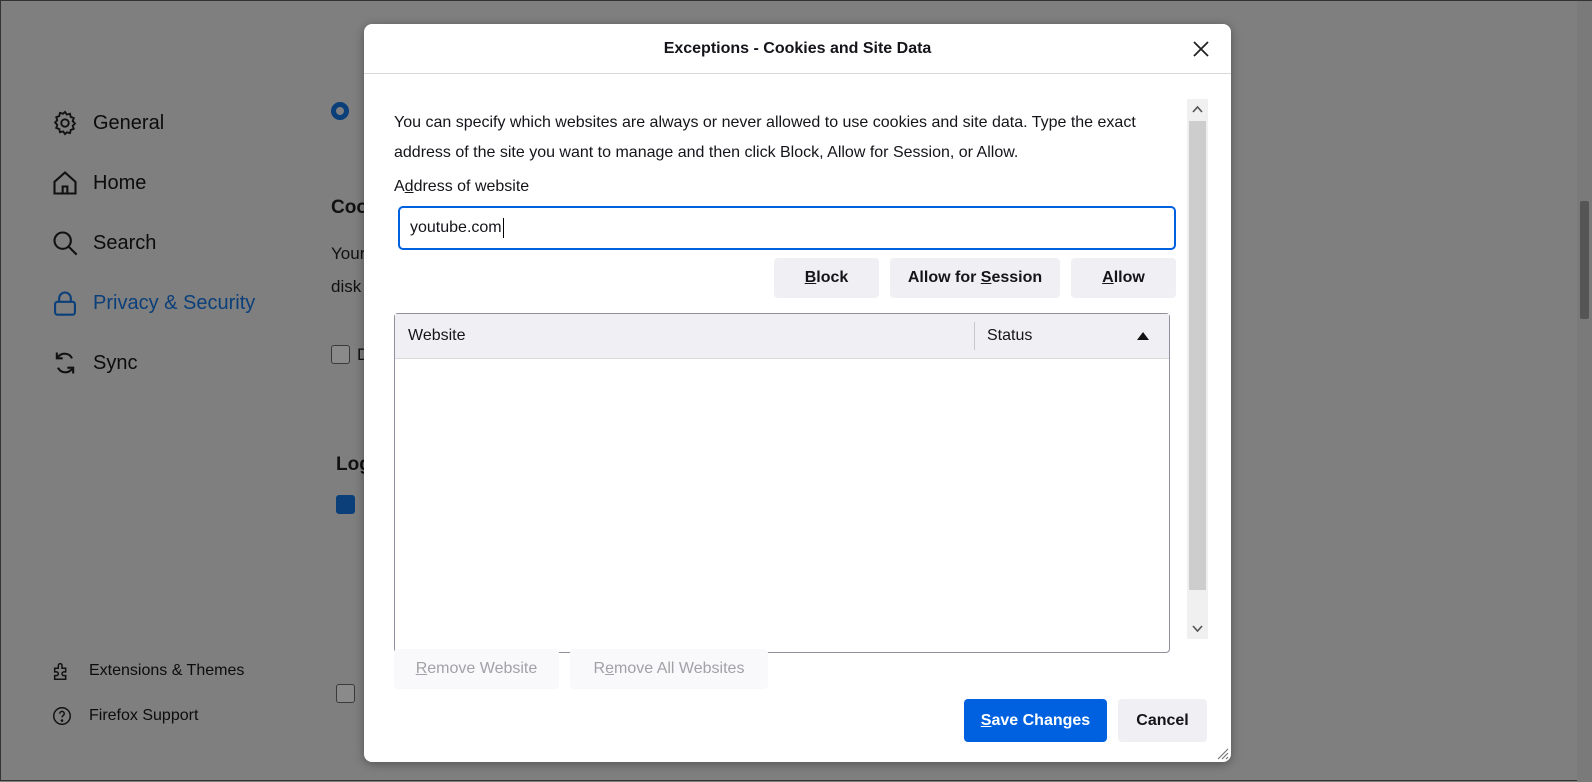  What do you see at coordinates (975, 278) in the screenshot?
I see `allow-for-session-button: Allow for Session` at bounding box center [975, 278].